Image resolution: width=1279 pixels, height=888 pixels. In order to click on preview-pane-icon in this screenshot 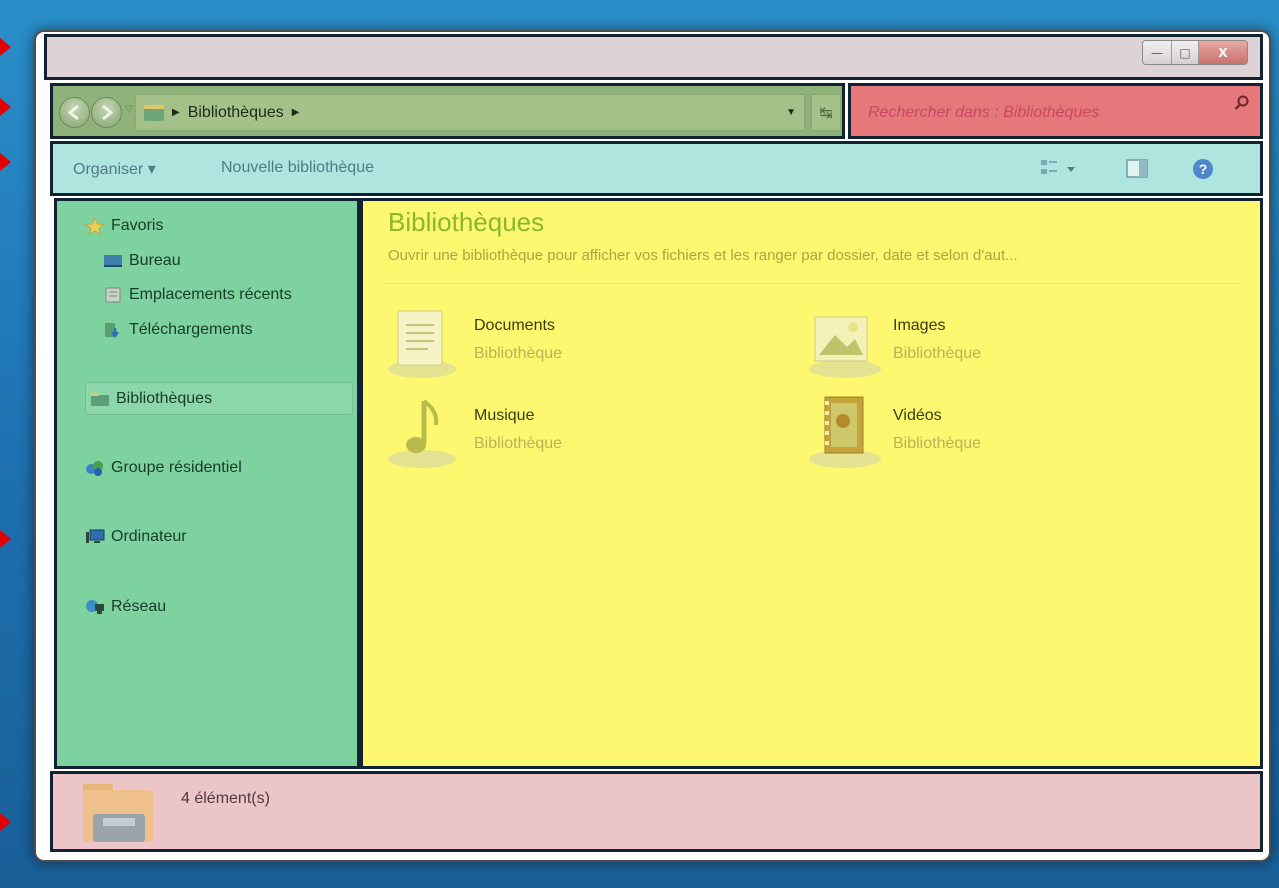, I will do `click(1137, 169)`.